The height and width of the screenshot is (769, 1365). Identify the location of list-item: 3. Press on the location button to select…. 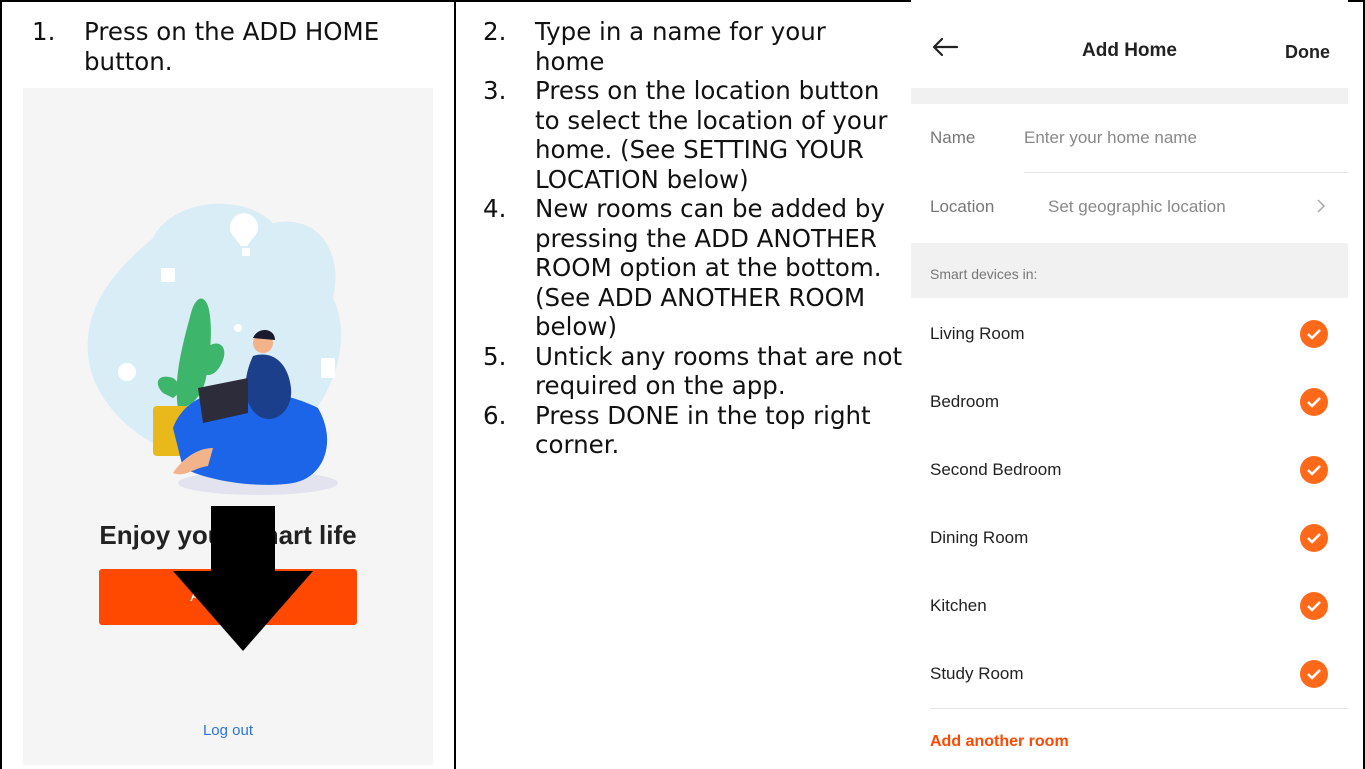
(693, 135).